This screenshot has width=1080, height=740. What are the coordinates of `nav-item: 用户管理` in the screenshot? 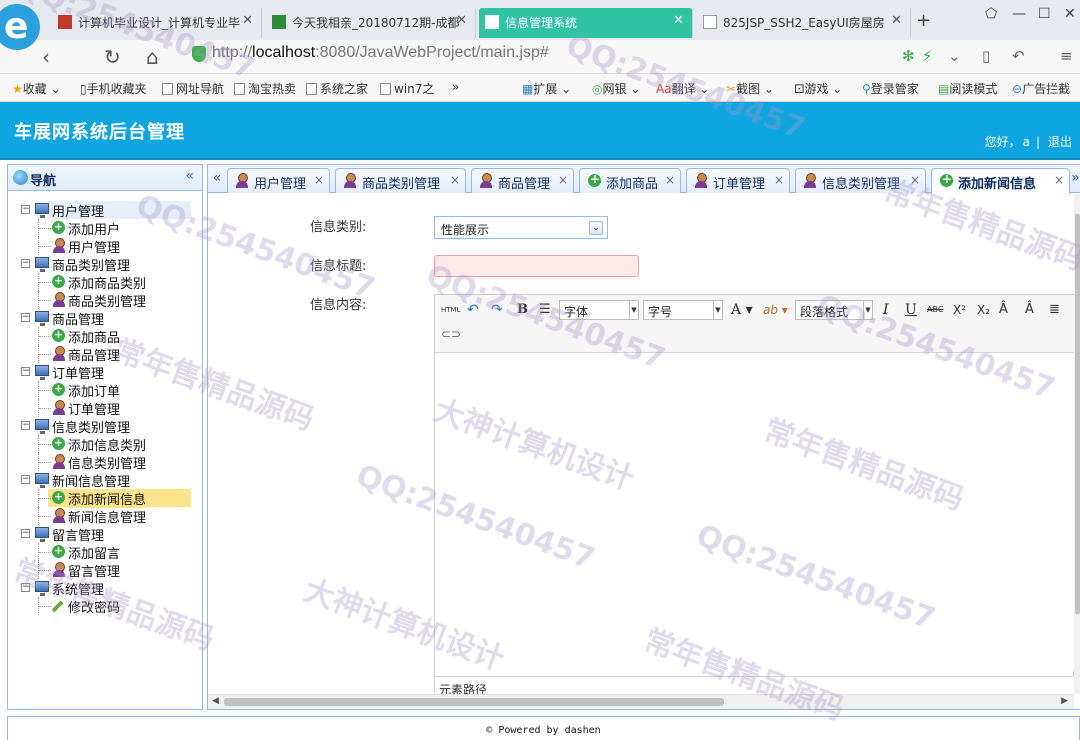 It's located at (105, 246).